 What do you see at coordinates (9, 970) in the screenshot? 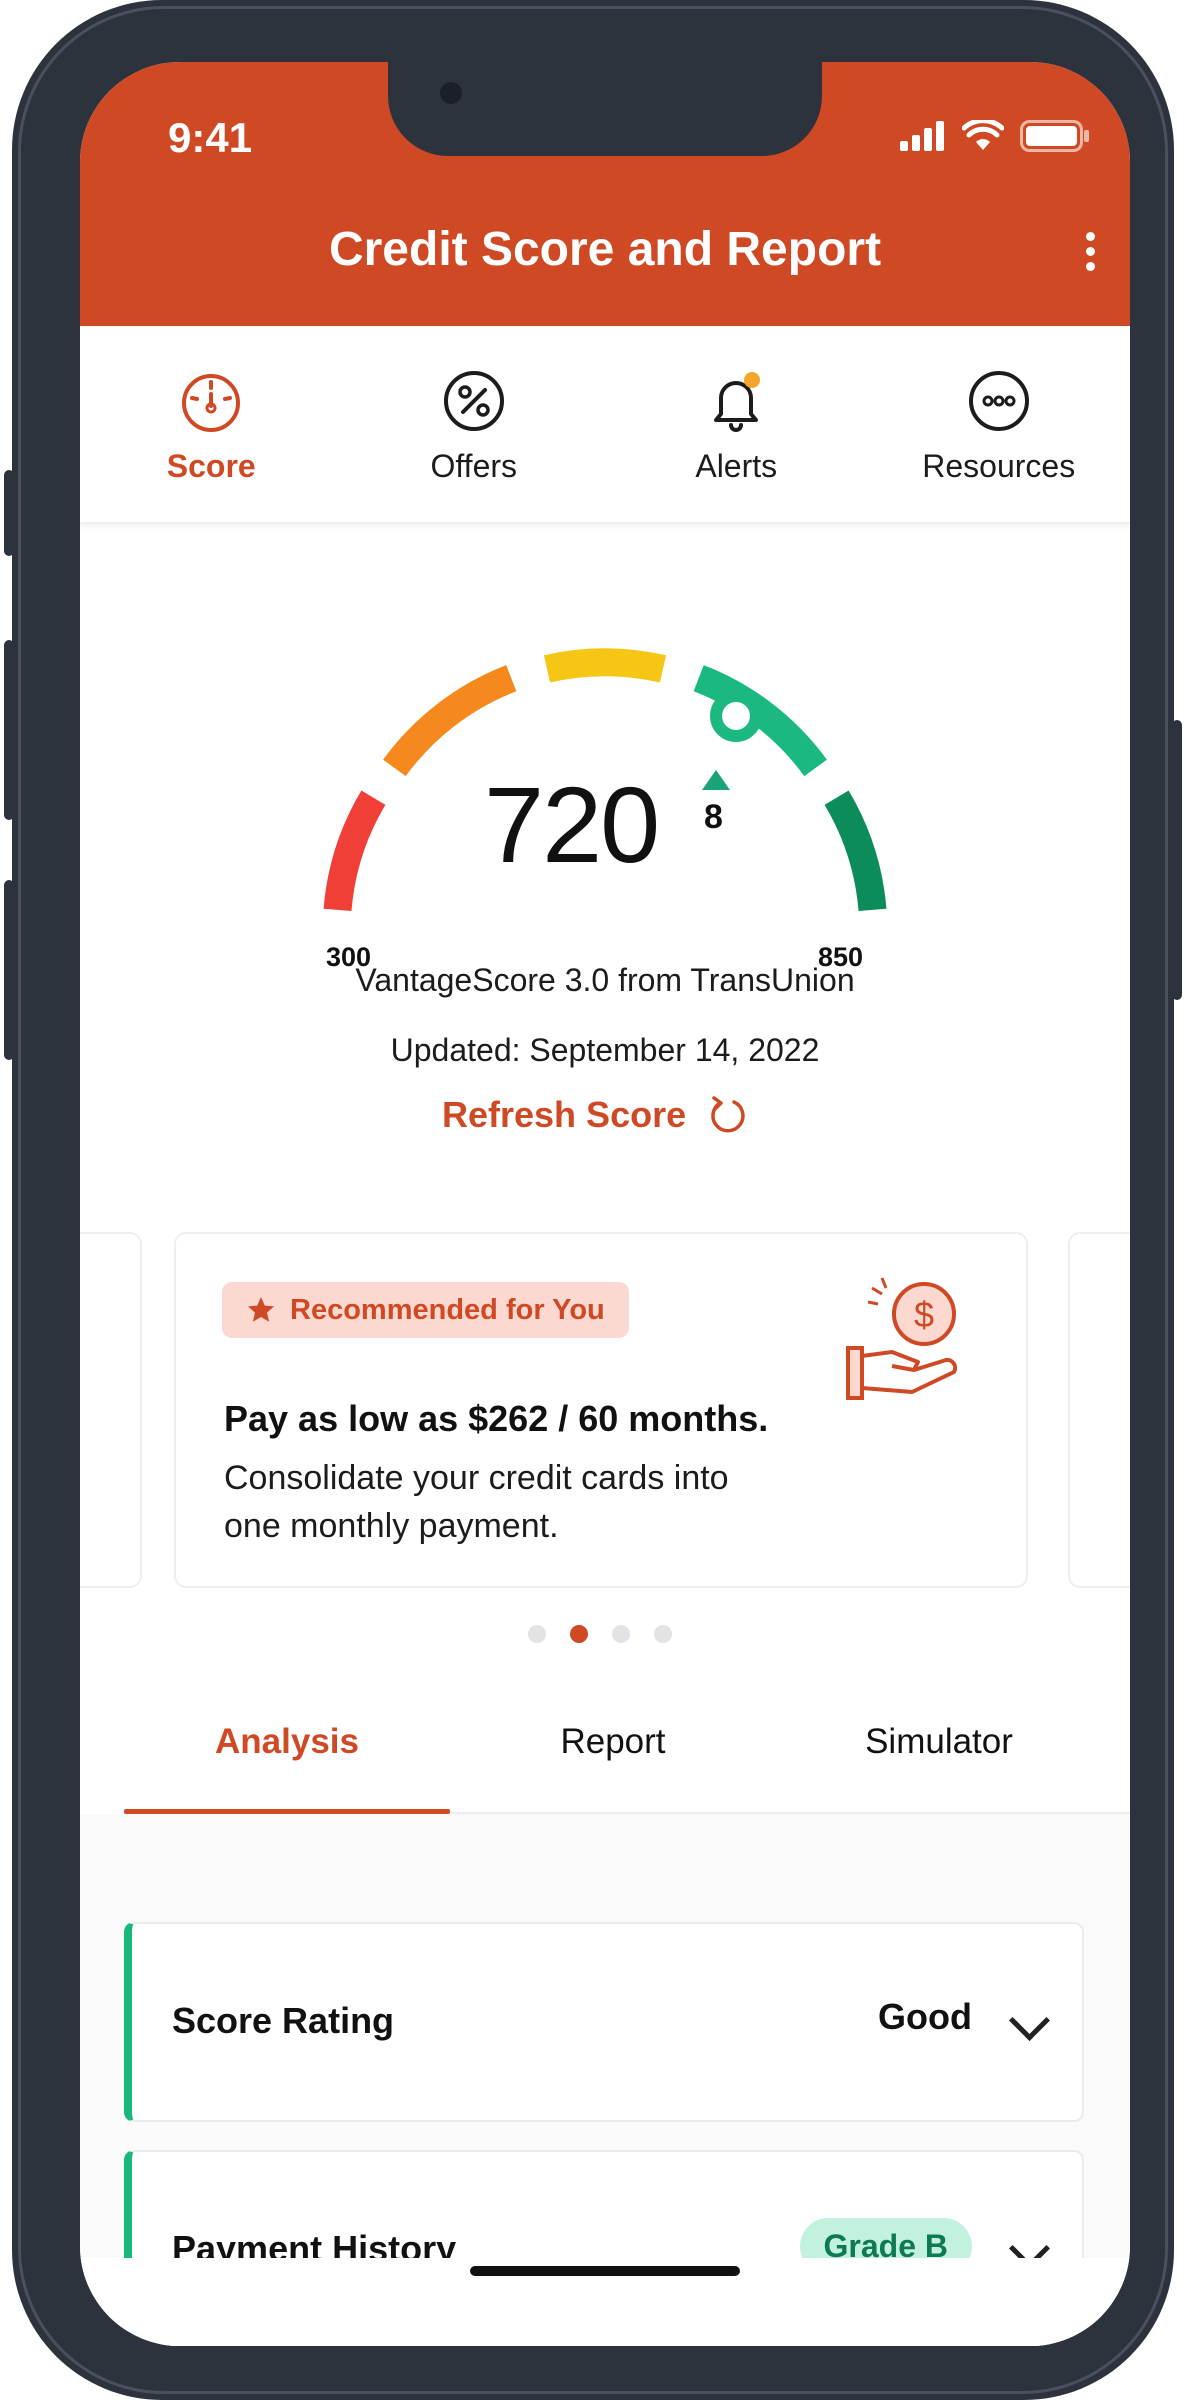
I see `volume-down-button` at bounding box center [9, 970].